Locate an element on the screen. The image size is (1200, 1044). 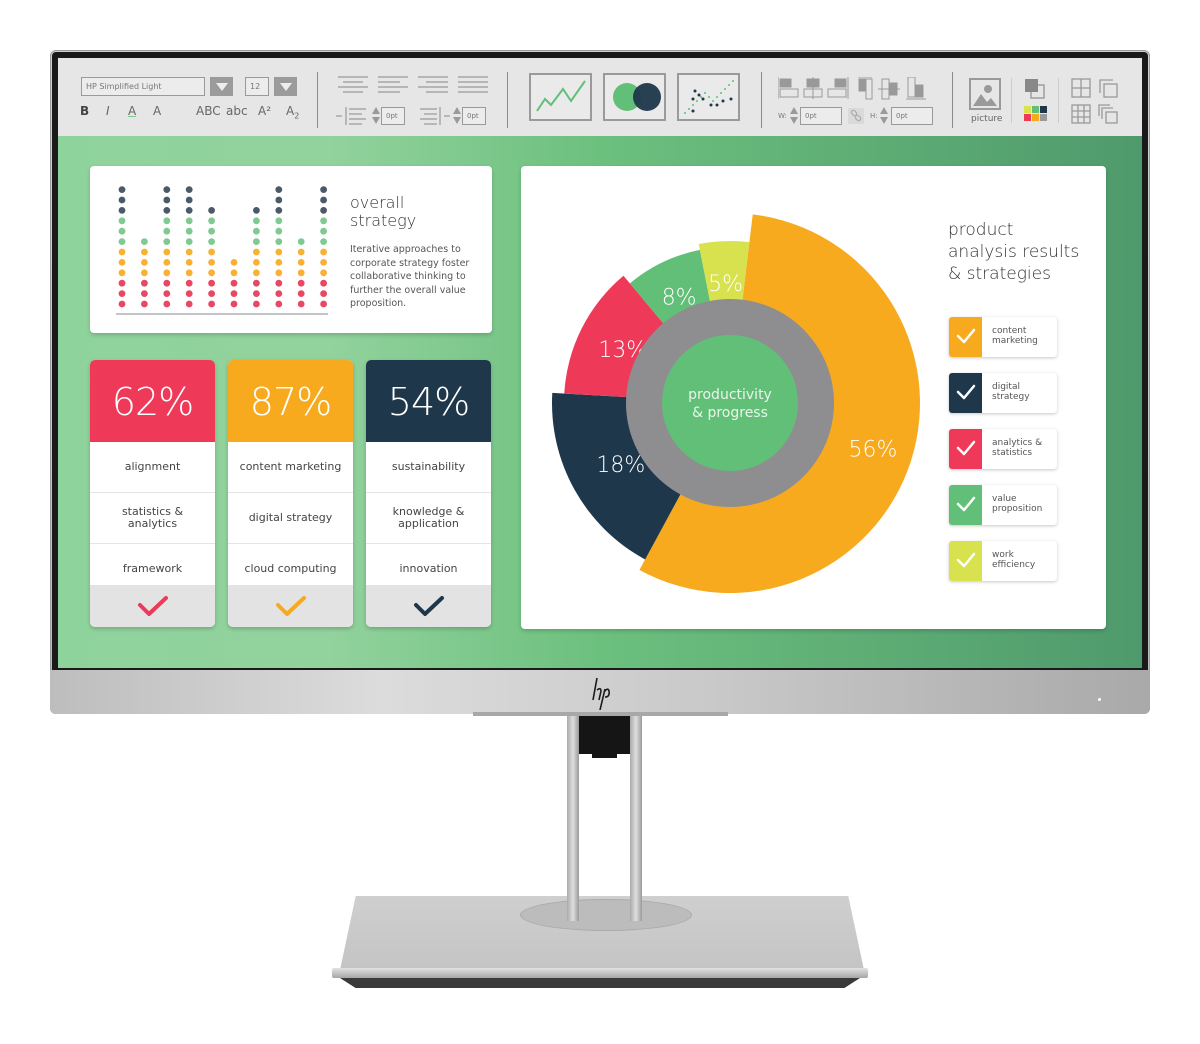
legend-item: work efficiency is located at coordinates (1003, 561).